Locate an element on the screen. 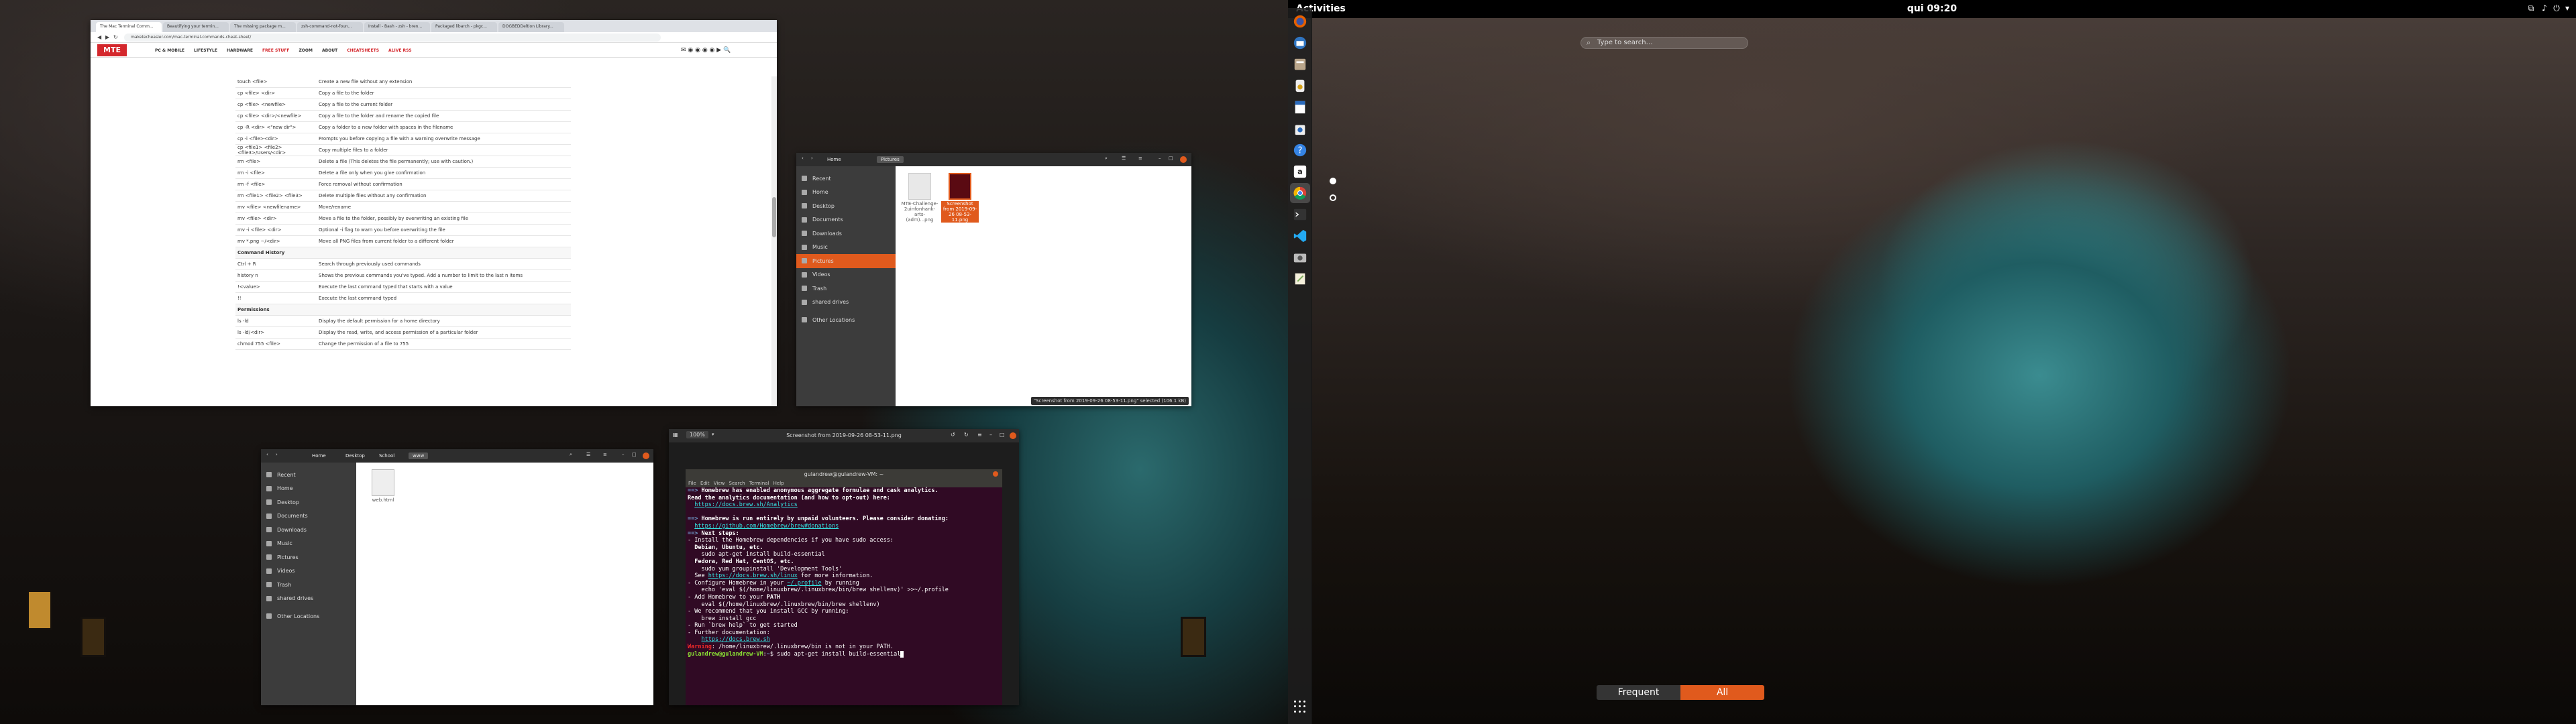 The image size is (2576, 724). dock-screenshot is located at coordinates (1300, 257).